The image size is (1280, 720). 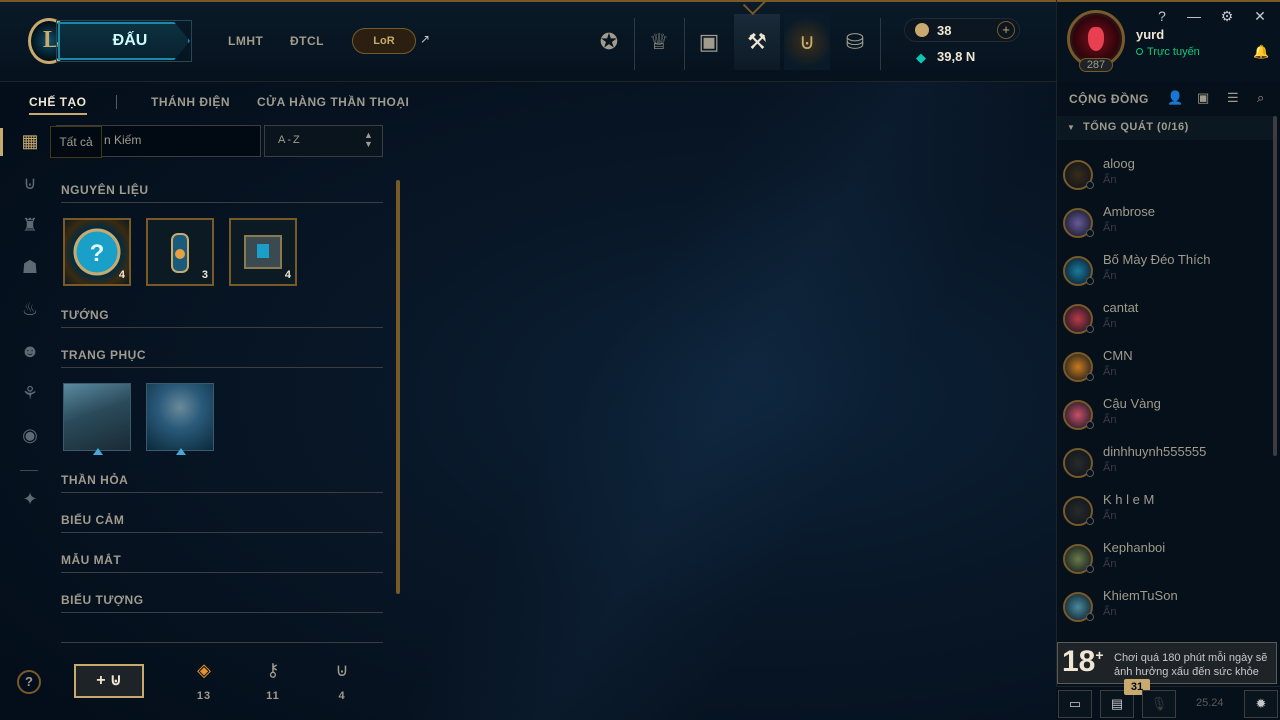 I want to click on friend-row: aloog Ẩn, so click(x=1168, y=176).